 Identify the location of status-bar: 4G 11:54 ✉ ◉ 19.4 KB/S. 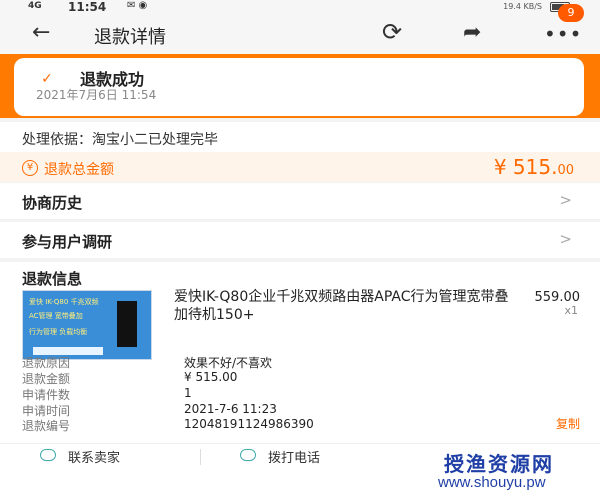
(300, 7).